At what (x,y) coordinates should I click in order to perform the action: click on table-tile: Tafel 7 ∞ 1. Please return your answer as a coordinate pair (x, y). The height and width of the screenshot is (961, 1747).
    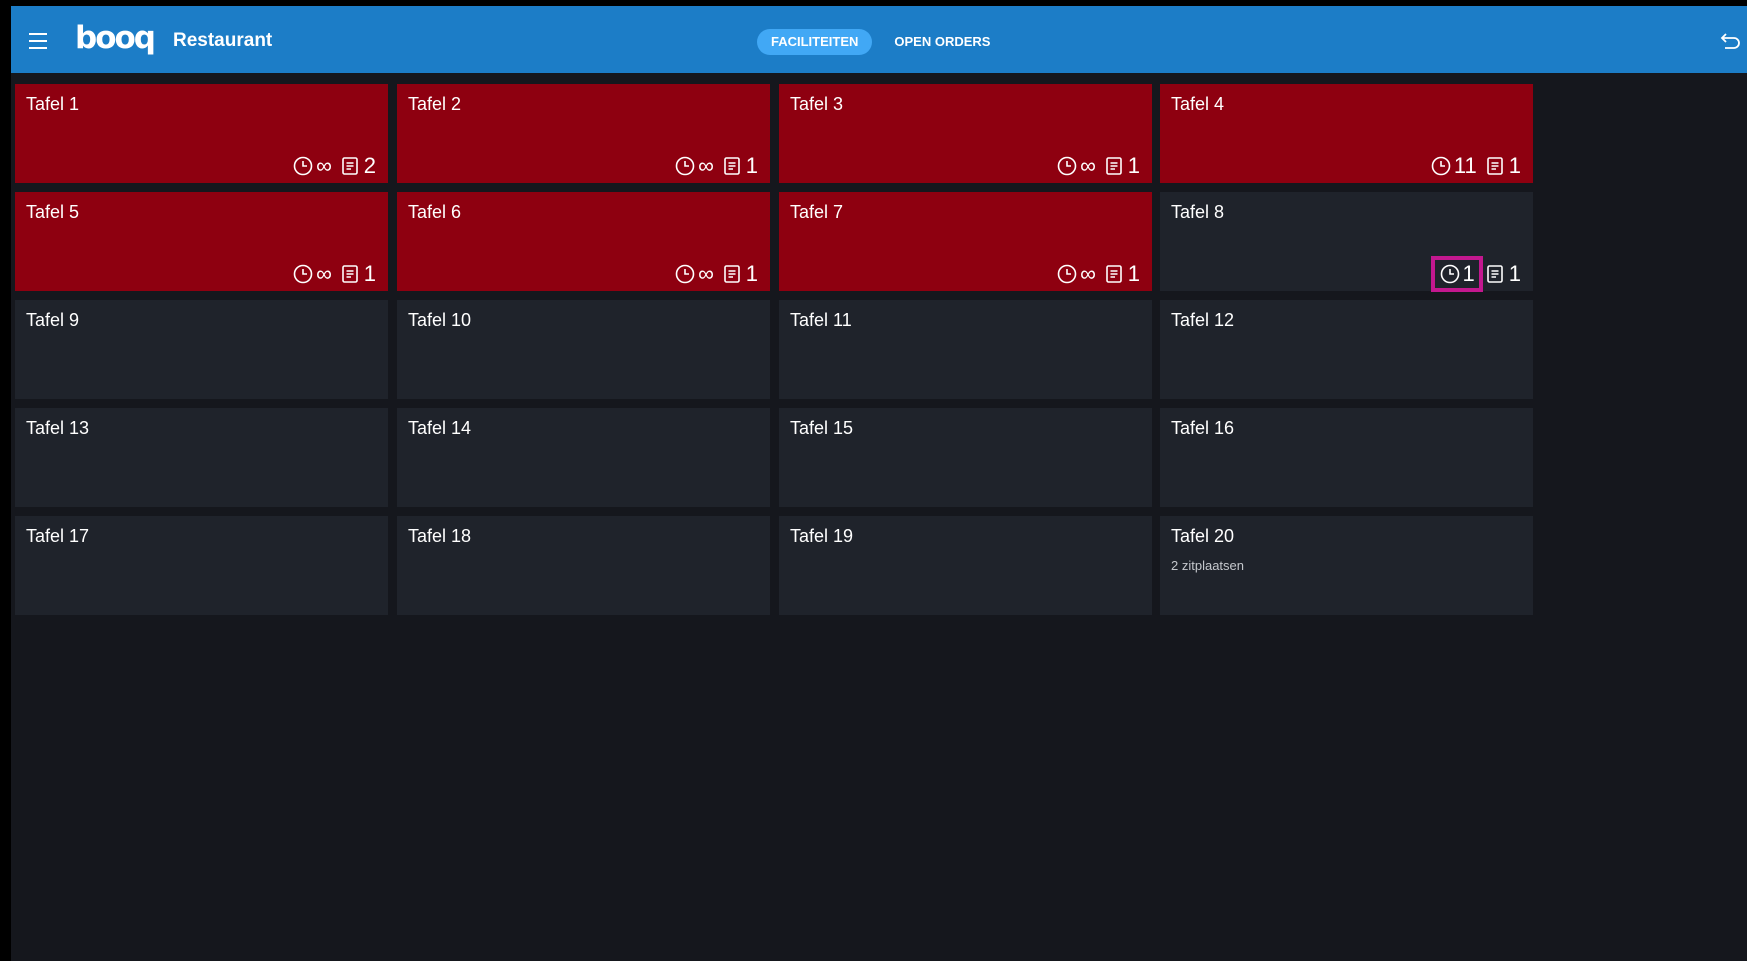
    Looking at the image, I should click on (965, 241).